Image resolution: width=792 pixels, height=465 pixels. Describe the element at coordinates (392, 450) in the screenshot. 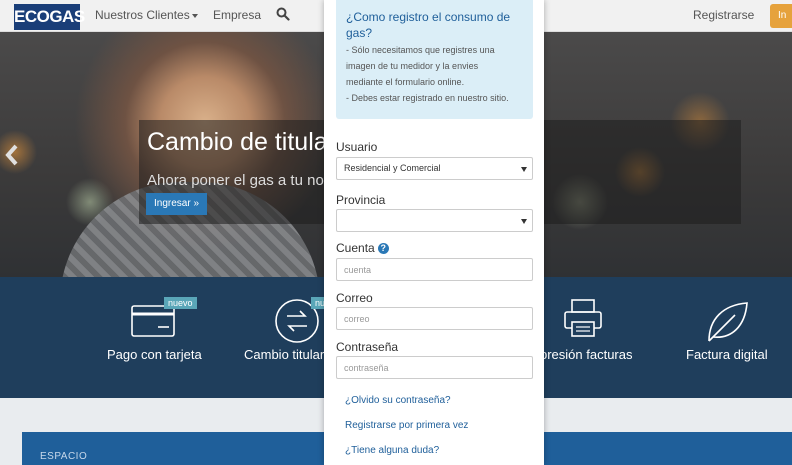

I see `help-question-link: ¿Tiene alguna duda?` at that location.